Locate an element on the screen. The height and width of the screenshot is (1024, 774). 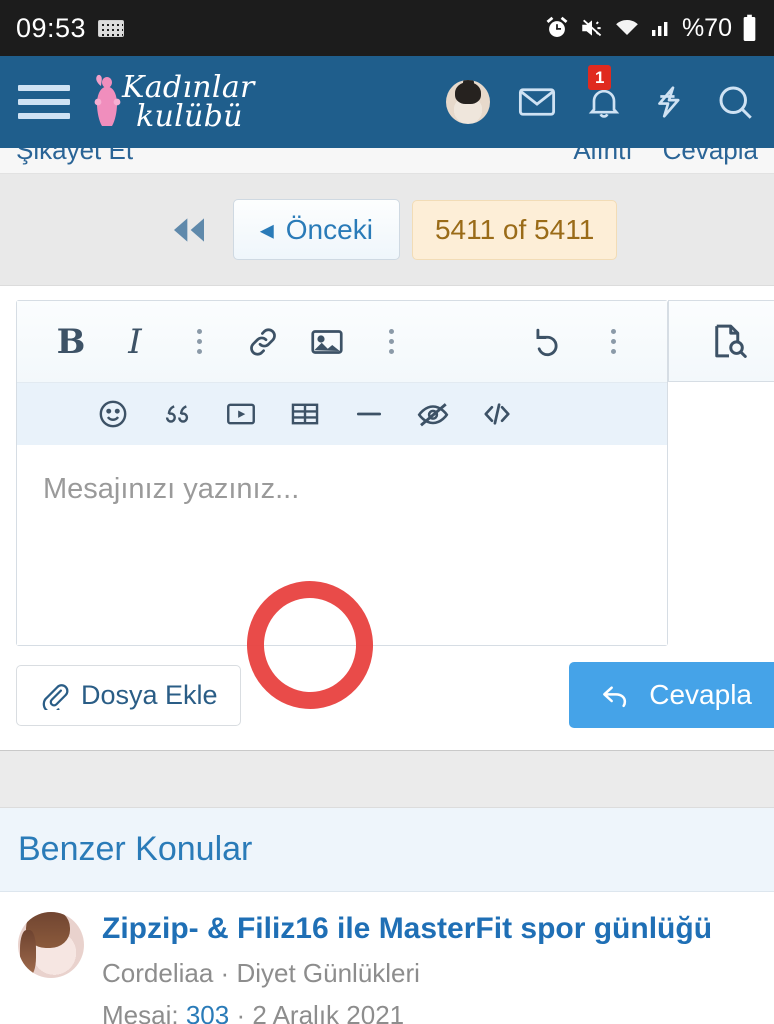
thread-author: Cordeliaa is located at coordinates (157, 973).